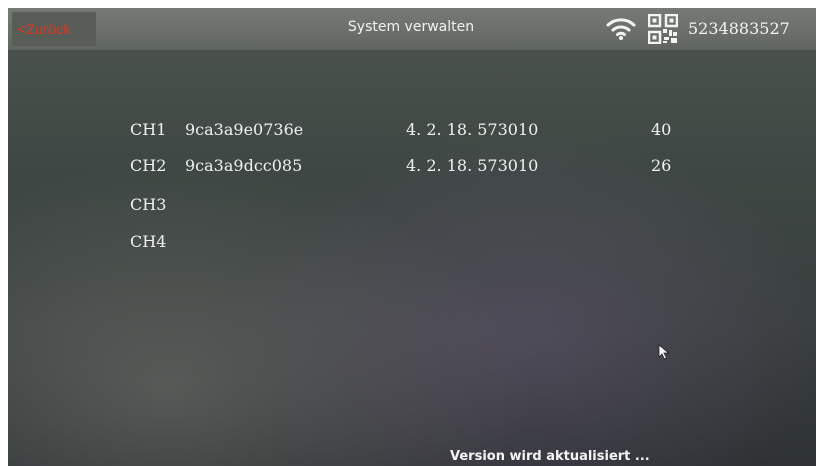 The height and width of the screenshot is (466, 816). I want to click on channel-row-ch2: CH2 9ca3a9dcc085 4. 2. 18. 573010 26, so click(412, 171).